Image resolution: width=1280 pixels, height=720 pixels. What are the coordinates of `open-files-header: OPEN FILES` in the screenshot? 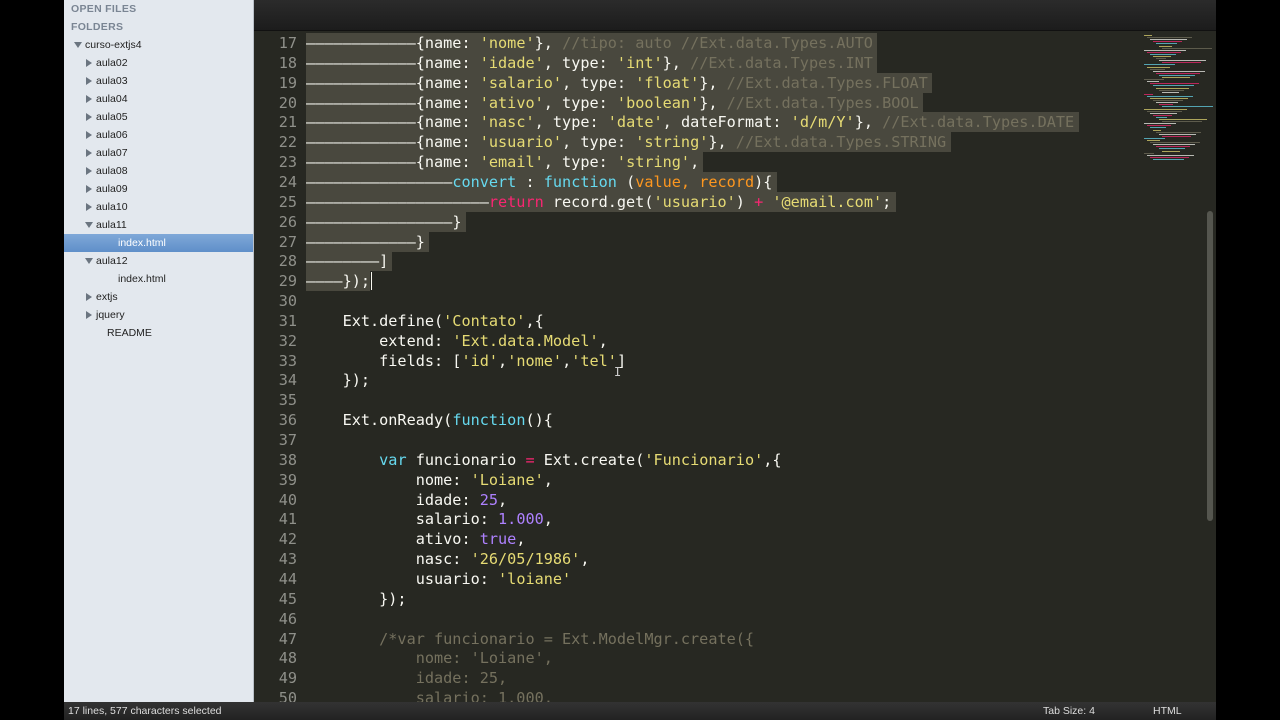 It's located at (103, 9).